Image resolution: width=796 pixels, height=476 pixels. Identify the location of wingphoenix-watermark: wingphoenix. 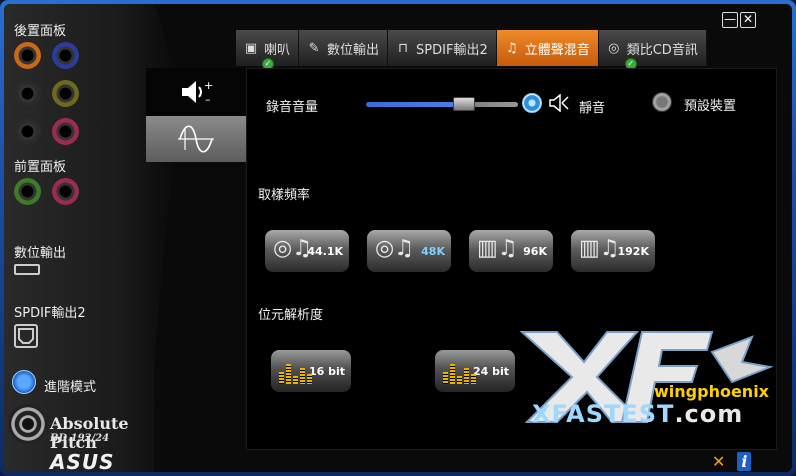
(711, 391).